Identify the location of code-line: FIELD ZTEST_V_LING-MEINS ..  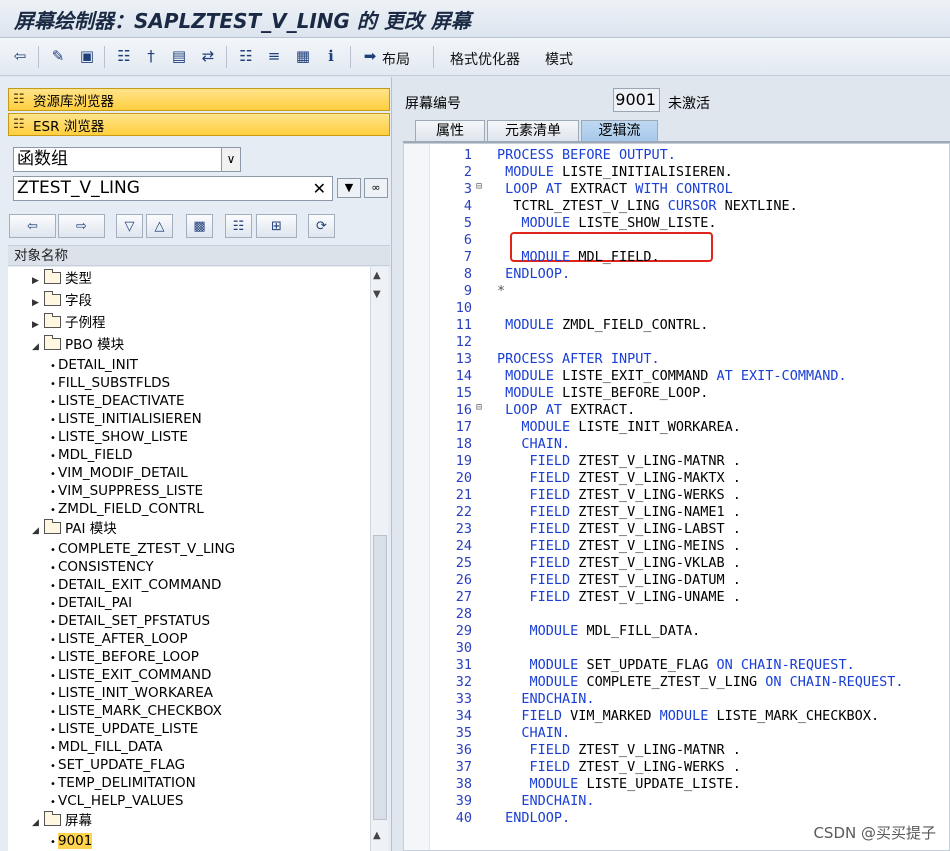
(619, 546).